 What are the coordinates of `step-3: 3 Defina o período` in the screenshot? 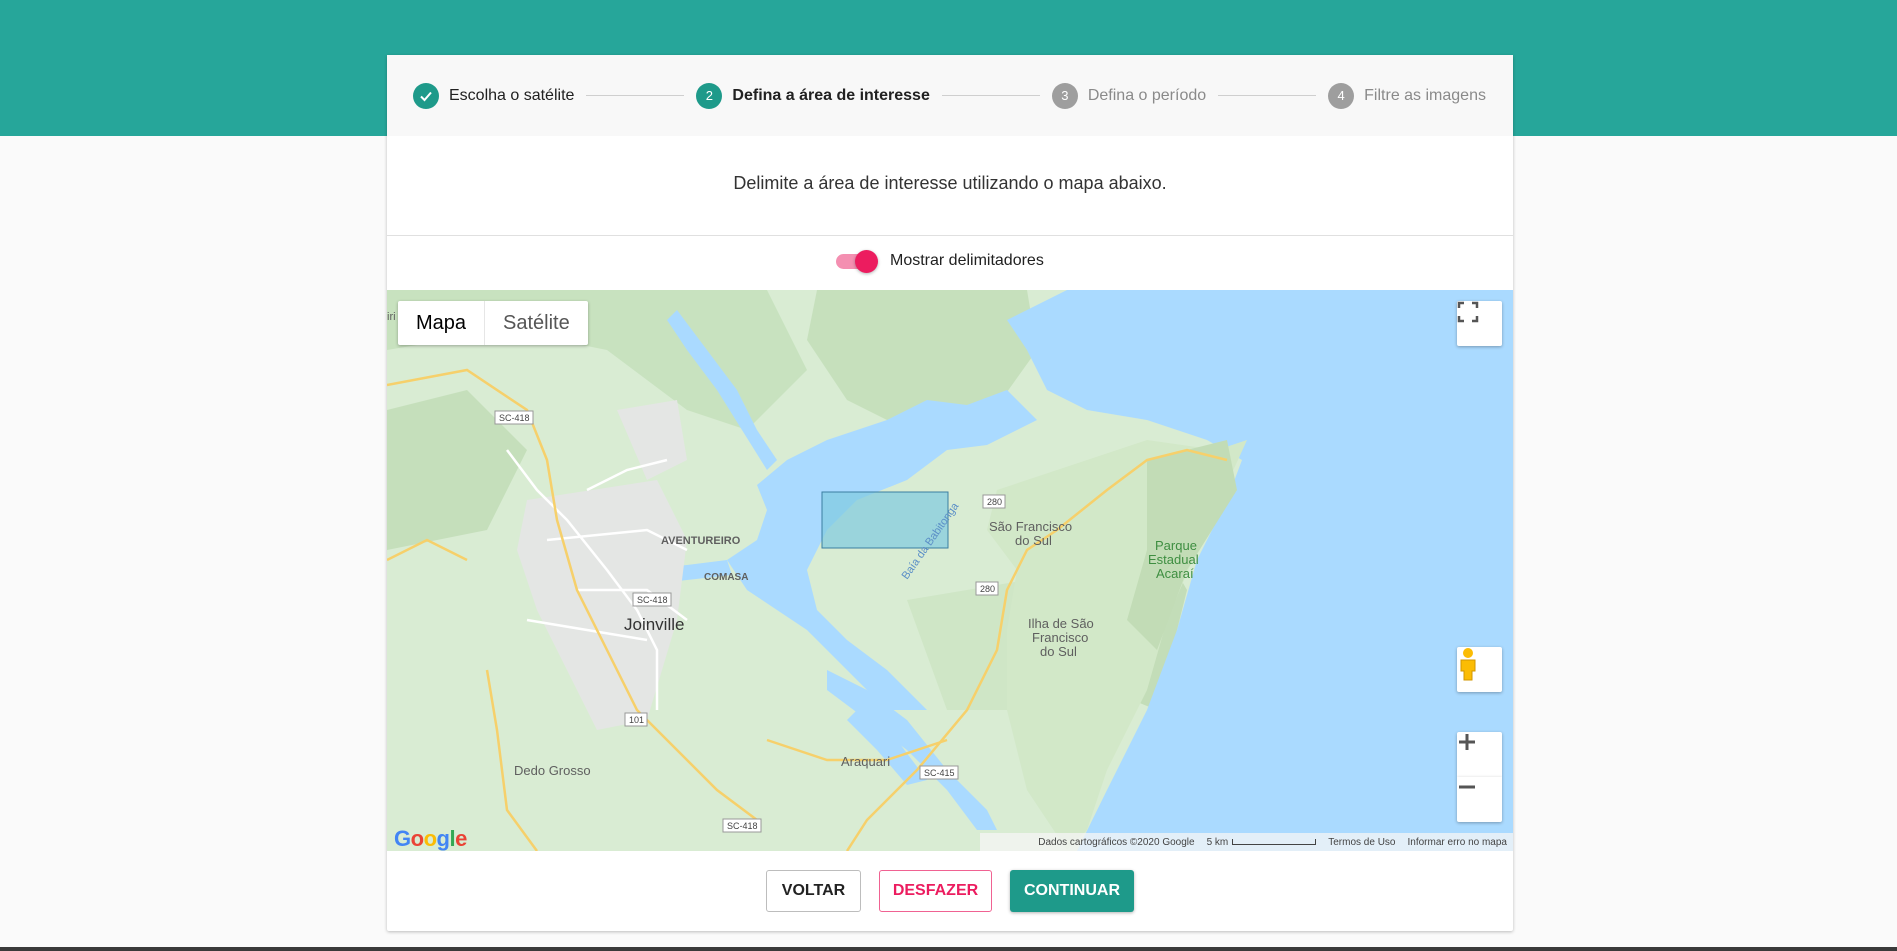 It's located at (1129, 95).